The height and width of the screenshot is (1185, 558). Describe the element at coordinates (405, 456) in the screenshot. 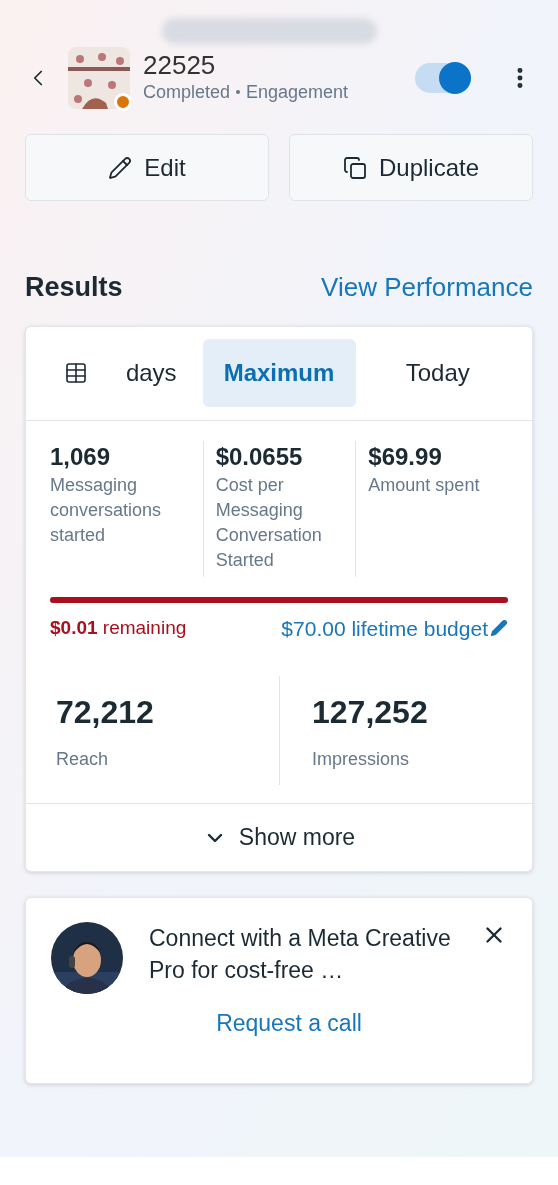

I see `metric-value: $69.99` at that location.